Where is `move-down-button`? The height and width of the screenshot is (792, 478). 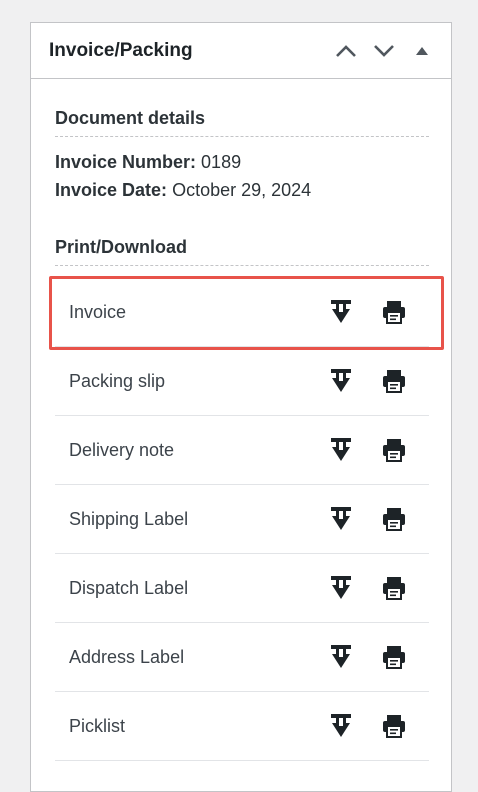 move-down-button is located at coordinates (384, 51).